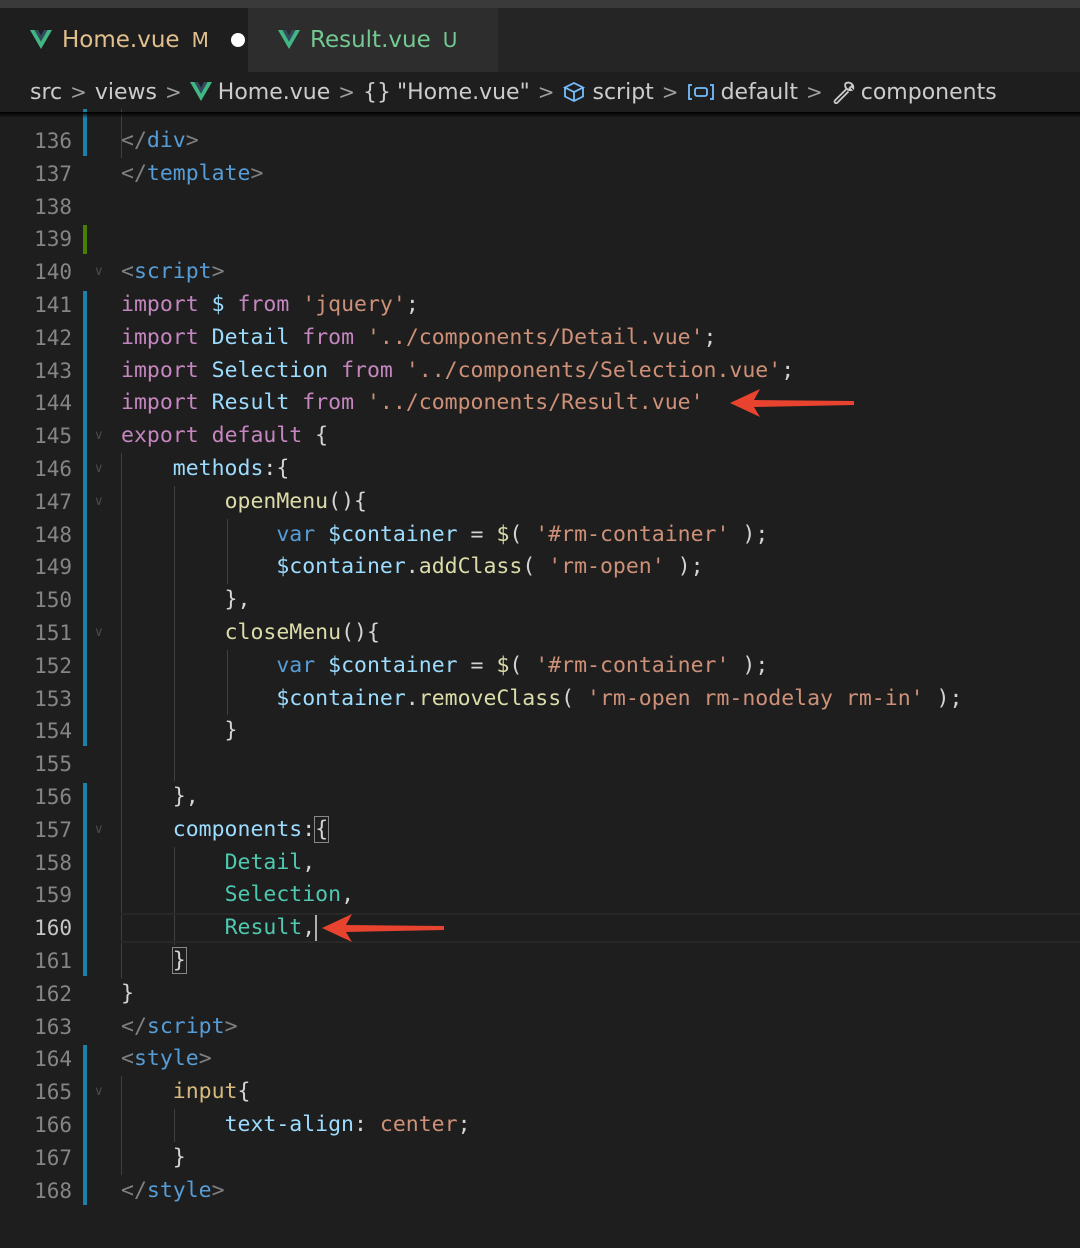  Describe the element at coordinates (296, 1125) in the screenshot. I see `code-line: text-align: center;` at that location.